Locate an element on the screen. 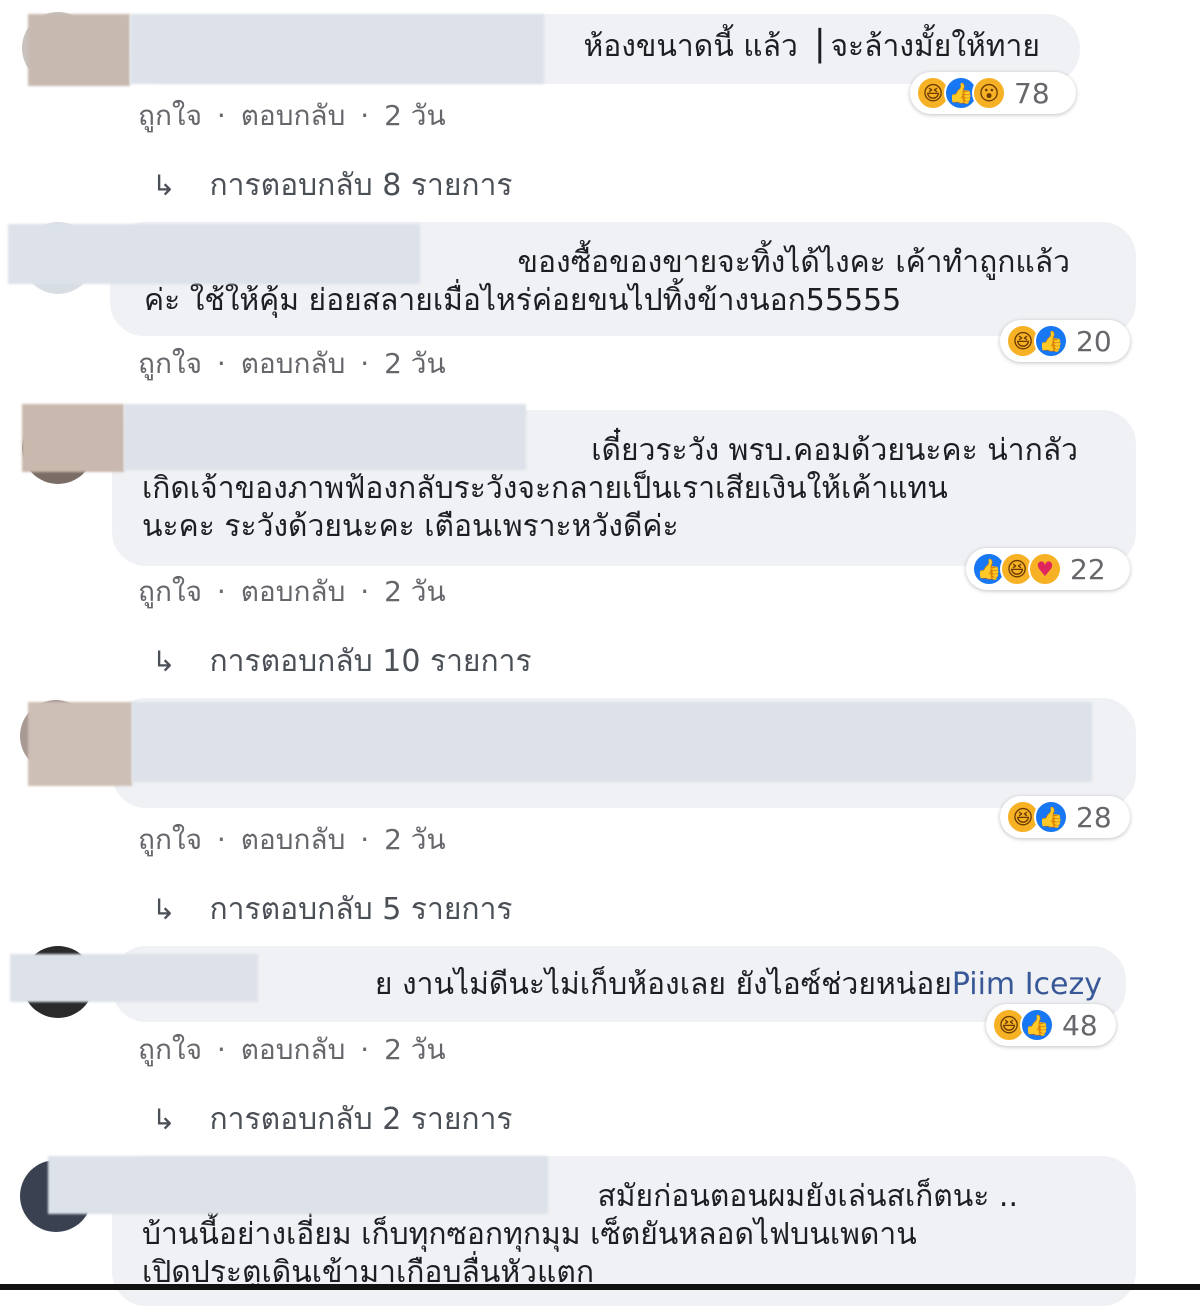 The width and height of the screenshot is (1200, 1306). comment-text-line: นะคะ ระวังด้วยนะคะ เตือนเพราะหวังดีค่ะ is located at coordinates (410, 526).